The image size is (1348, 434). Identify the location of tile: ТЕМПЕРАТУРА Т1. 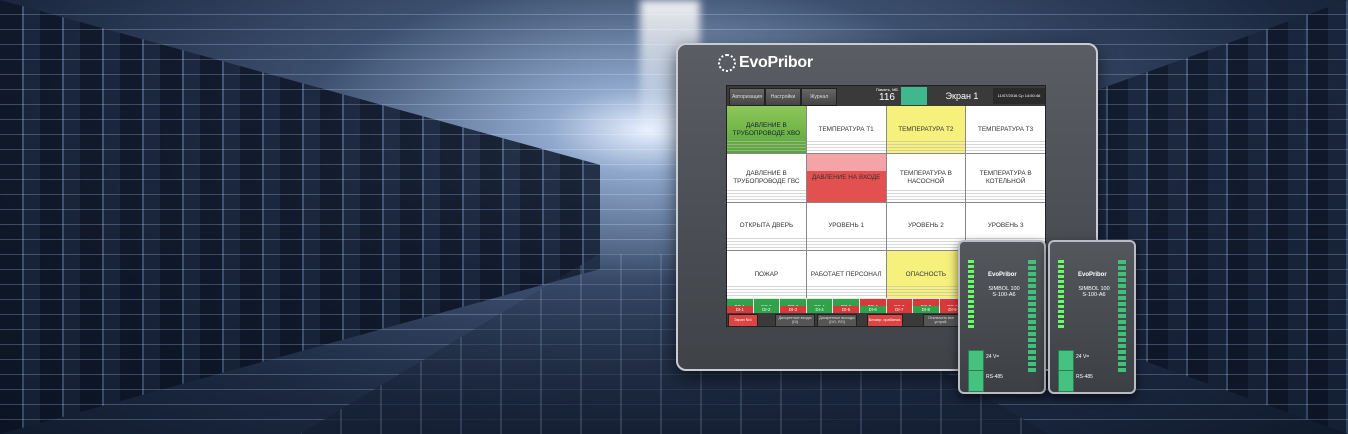
(846, 130).